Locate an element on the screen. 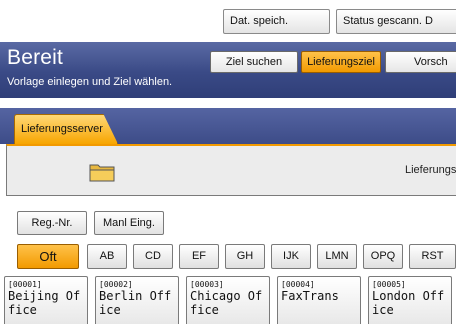 This screenshot has height=324, width=456. destination-entry: [00001] Beijing Of fice is located at coordinates (46, 300).